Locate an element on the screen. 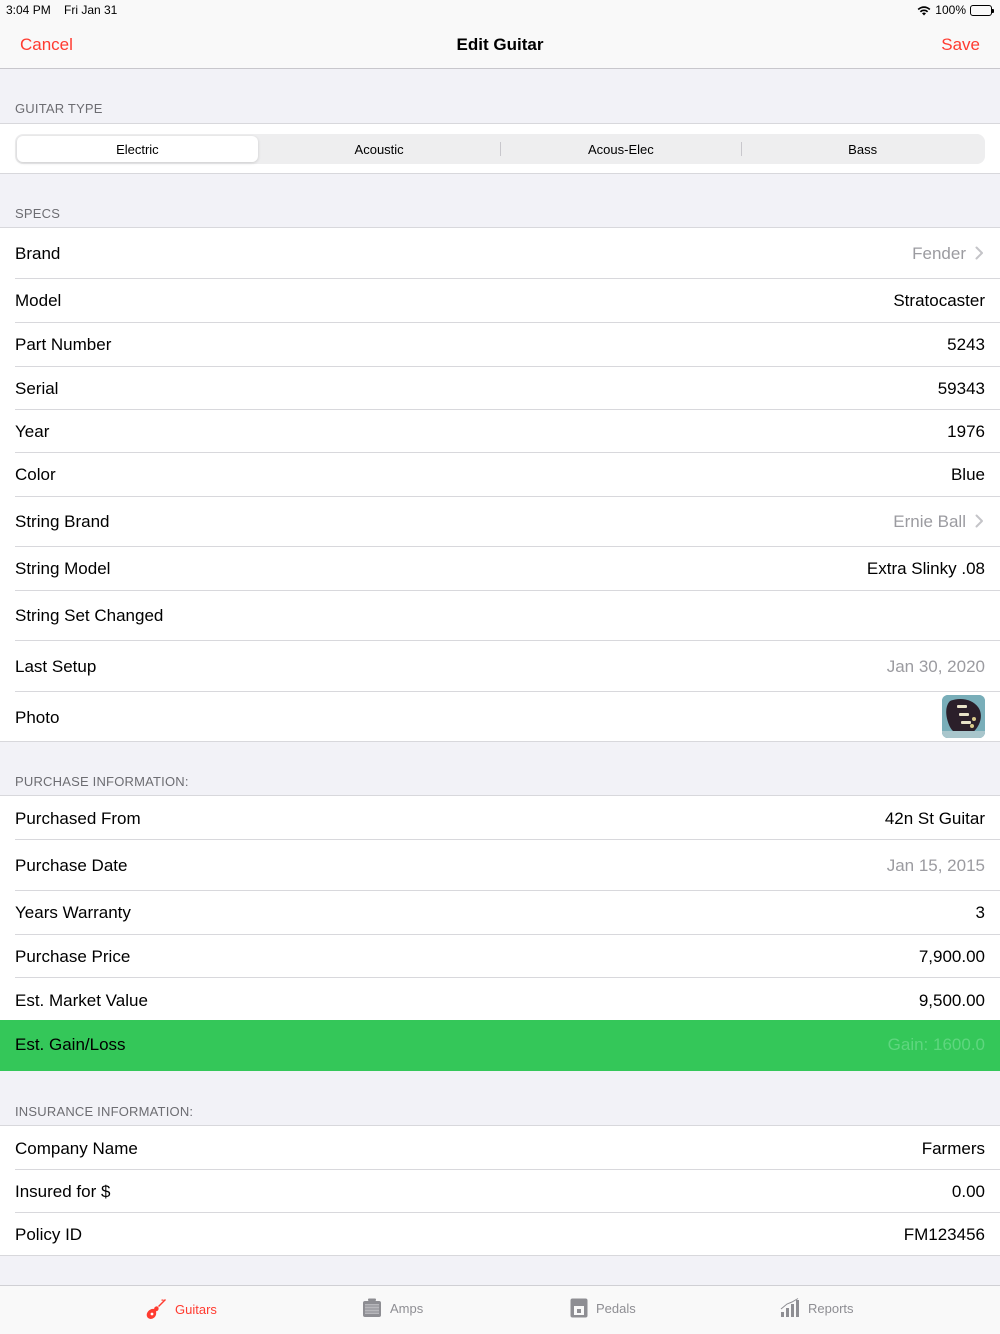 The image size is (1000, 1334). status-right: 100% is located at coordinates (955, 10).